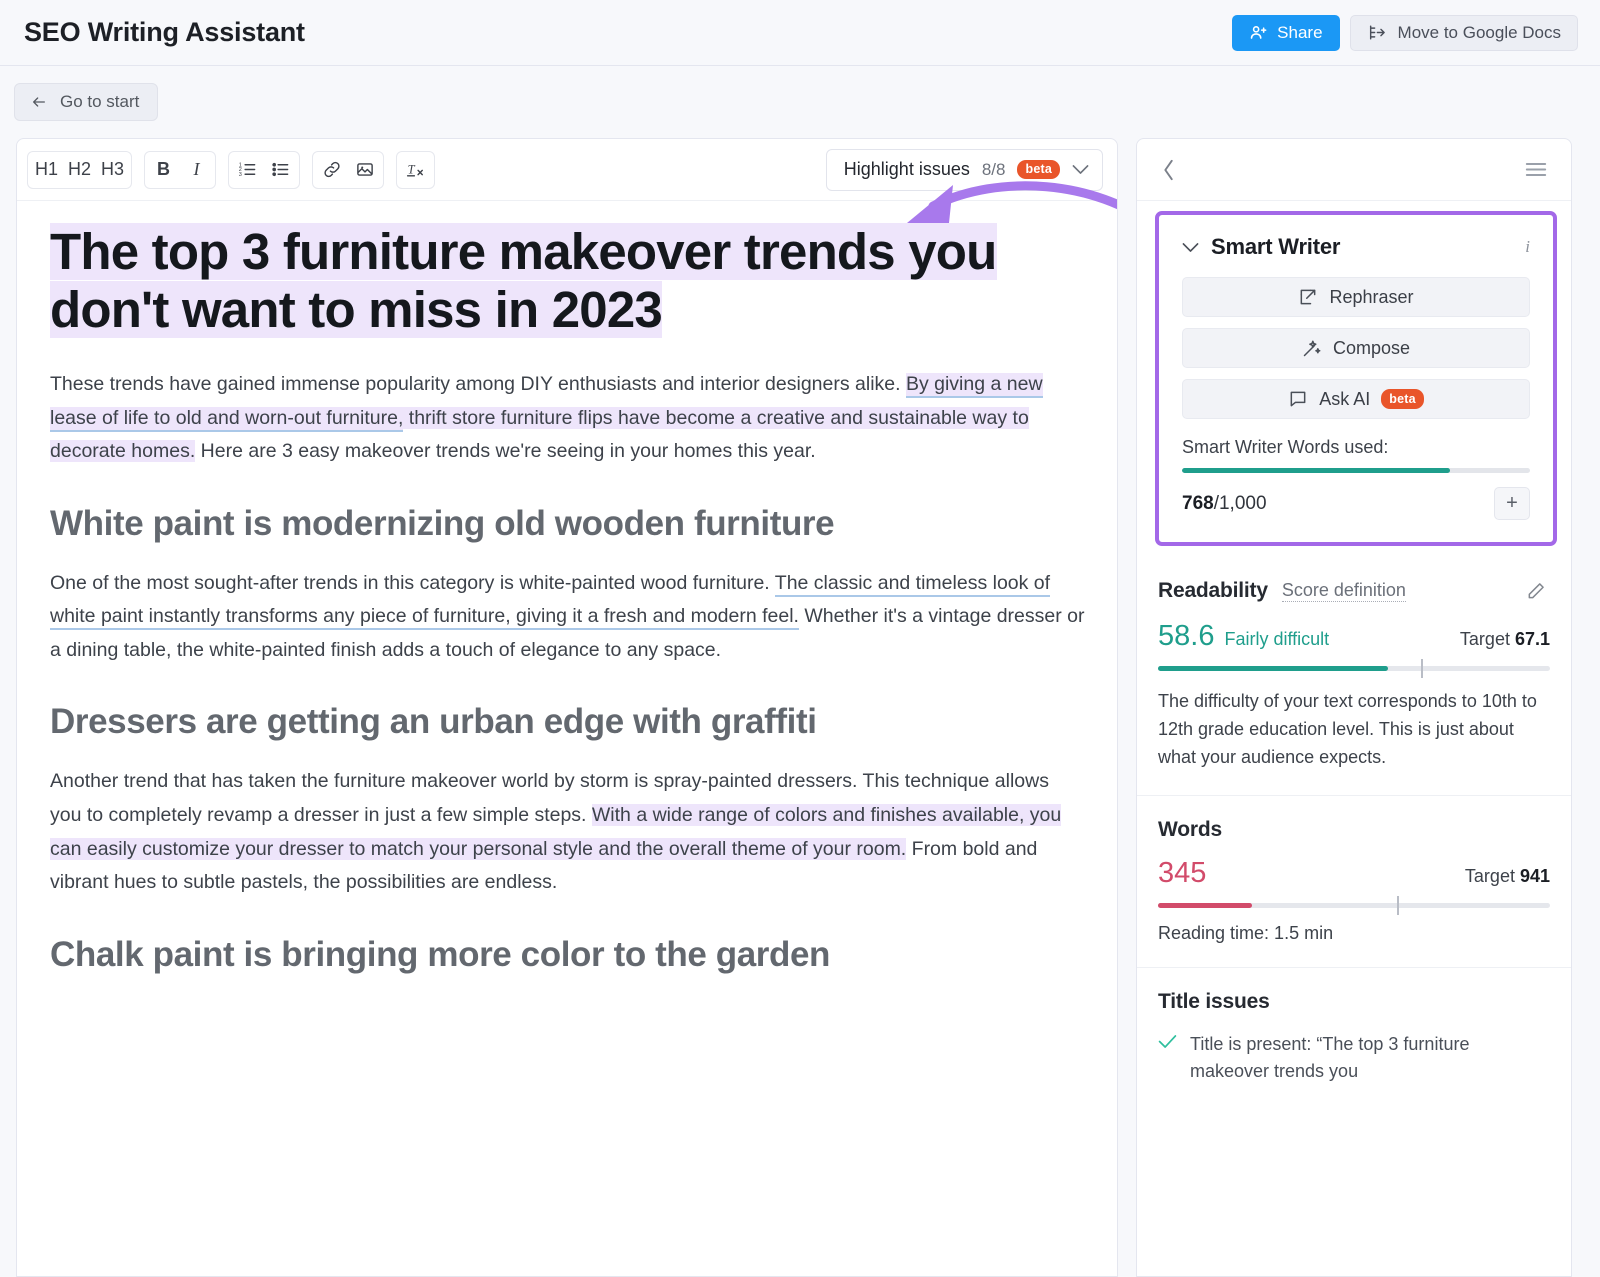 The image size is (1600, 1277). I want to click on smart-writer-progress-fill, so click(1316, 470).